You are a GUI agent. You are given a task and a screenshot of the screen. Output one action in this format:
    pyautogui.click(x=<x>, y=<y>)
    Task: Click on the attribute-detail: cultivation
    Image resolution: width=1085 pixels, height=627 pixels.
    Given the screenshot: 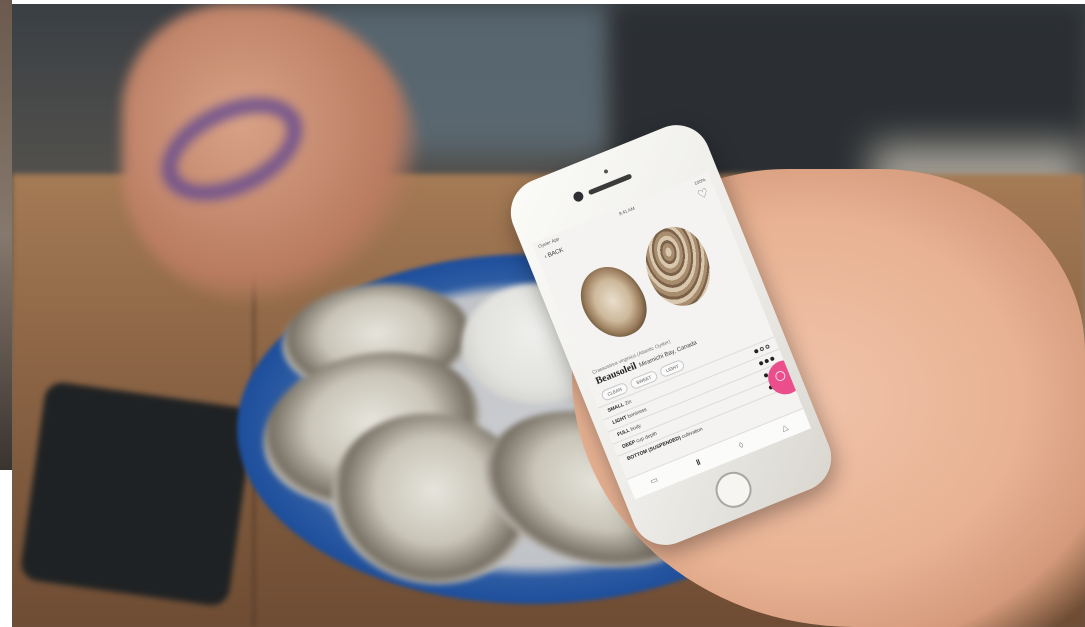 What is the action you would take?
    pyautogui.click(x=691, y=433)
    